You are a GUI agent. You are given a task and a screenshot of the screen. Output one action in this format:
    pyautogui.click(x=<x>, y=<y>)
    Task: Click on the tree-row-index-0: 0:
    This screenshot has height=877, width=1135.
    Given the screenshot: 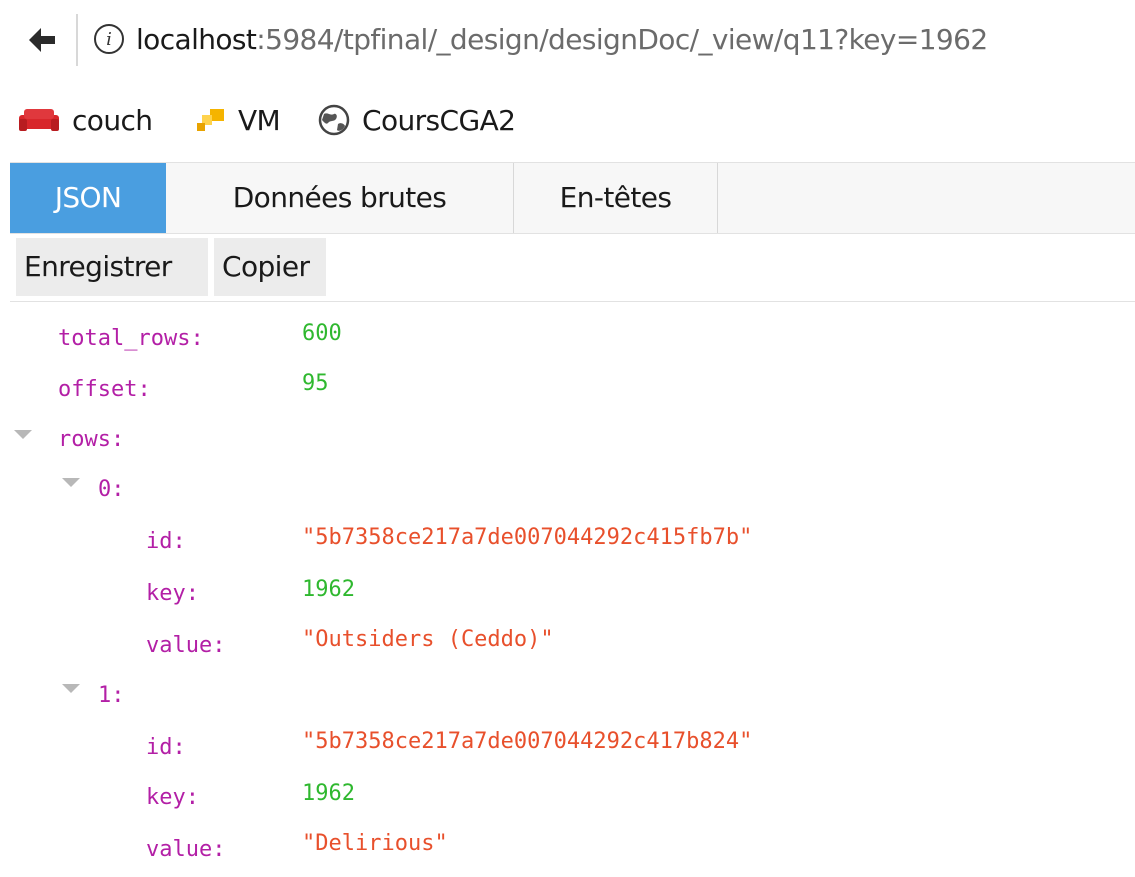 What is the action you would take?
    pyautogui.click(x=111, y=490)
    